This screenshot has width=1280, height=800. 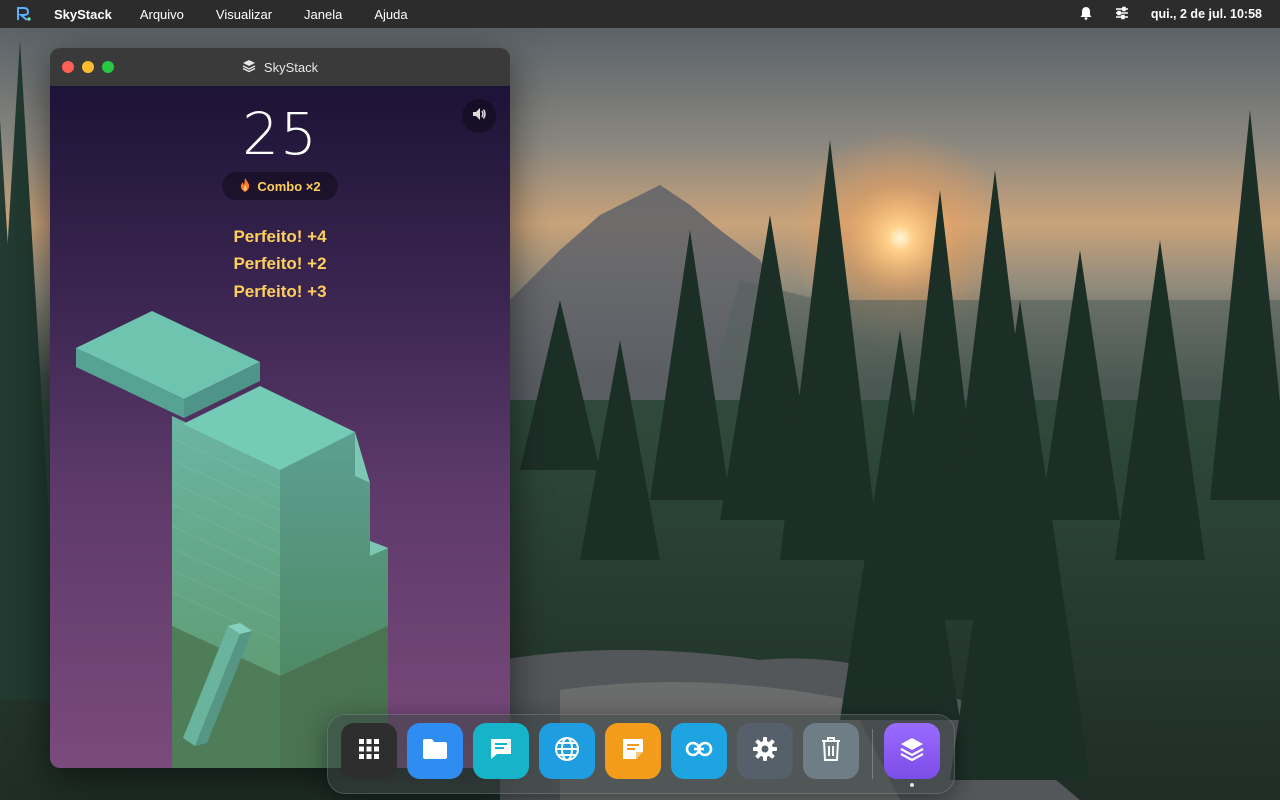 What do you see at coordinates (162, 14) in the screenshot?
I see `menu-arquivo: Arquivo` at bounding box center [162, 14].